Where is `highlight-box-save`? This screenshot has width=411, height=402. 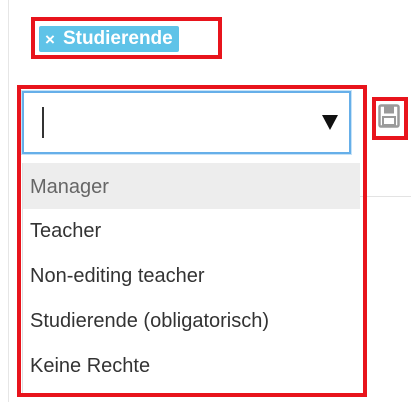 highlight-box-save is located at coordinates (390, 118).